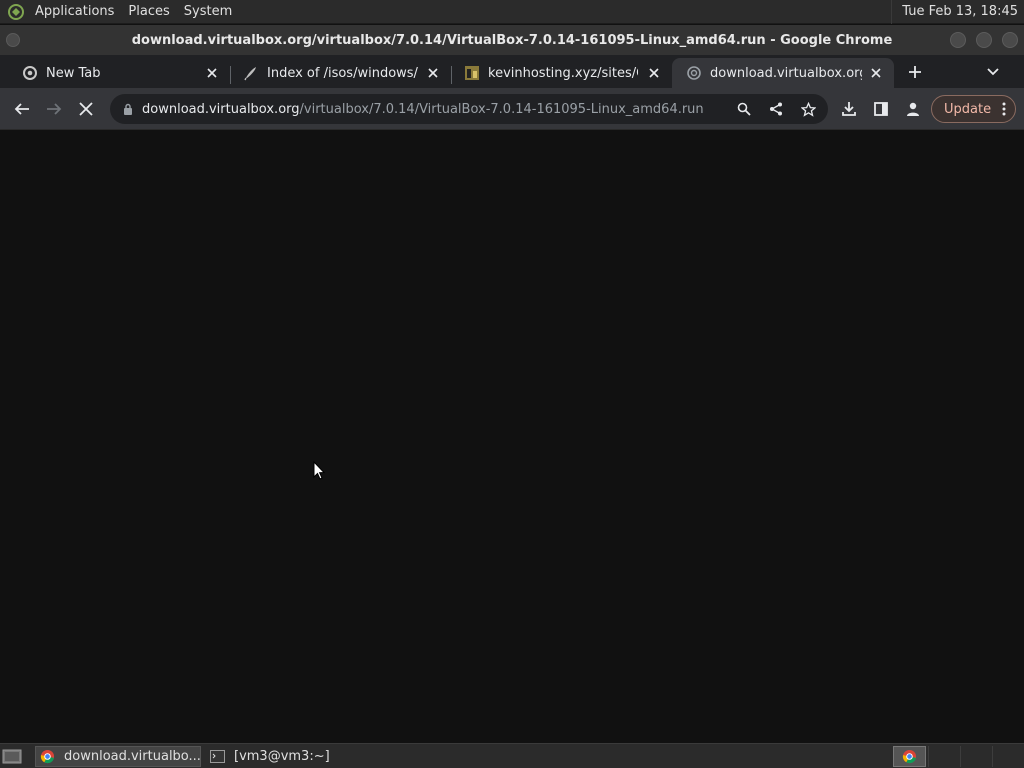  I want to click on update-button: Update, so click(973, 109).